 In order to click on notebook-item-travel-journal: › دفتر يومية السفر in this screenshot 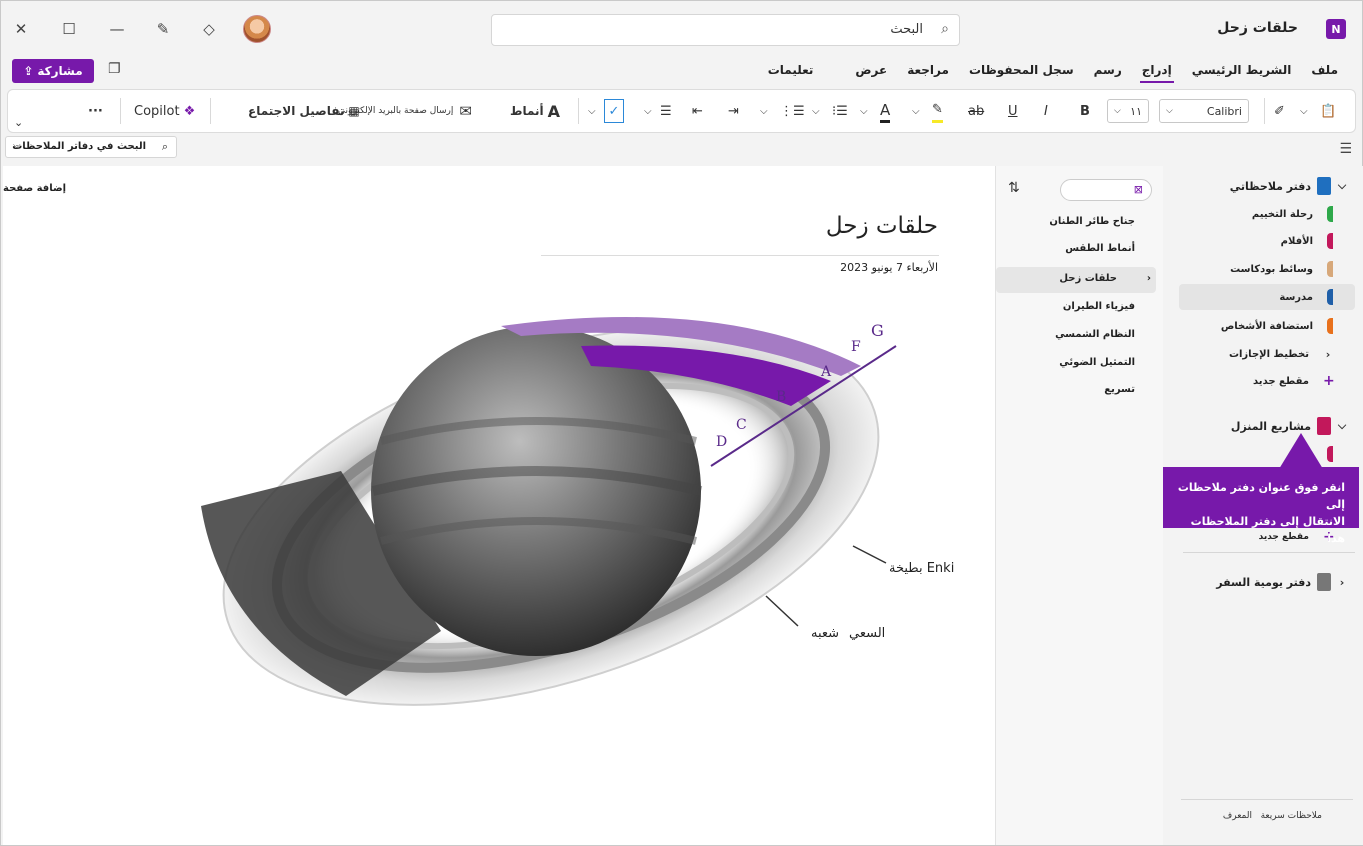, I will do `click(1281, 582)`.